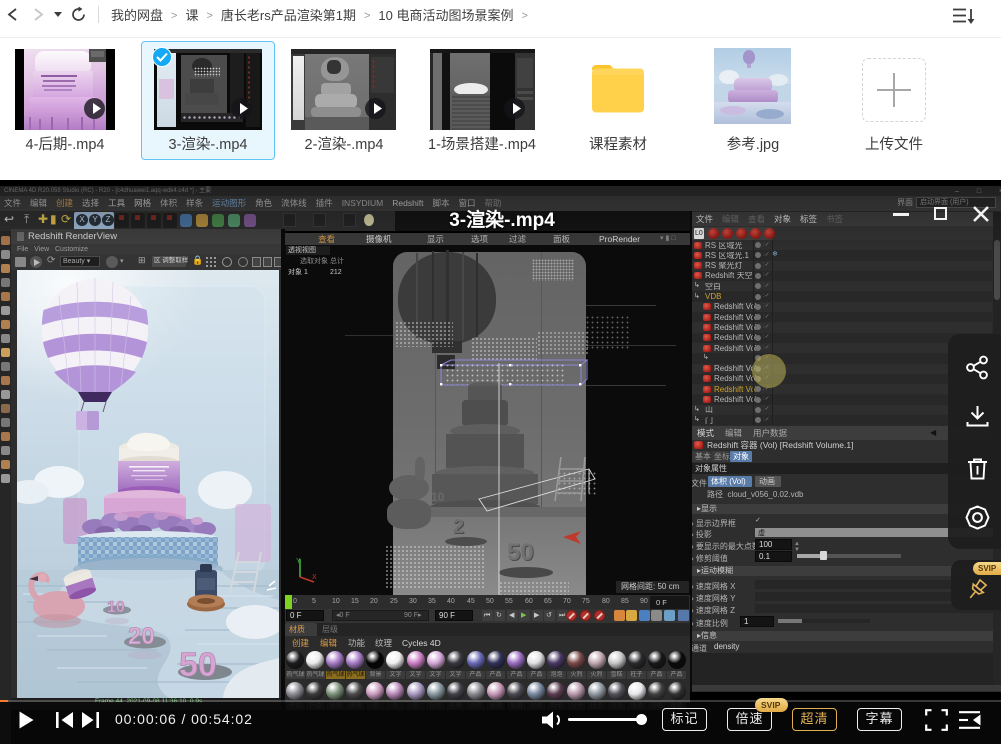 The image size is (1001, 744). Describe the element at coordinates (314, 577) in the screenshot. I see `svg-text: X` at that location.